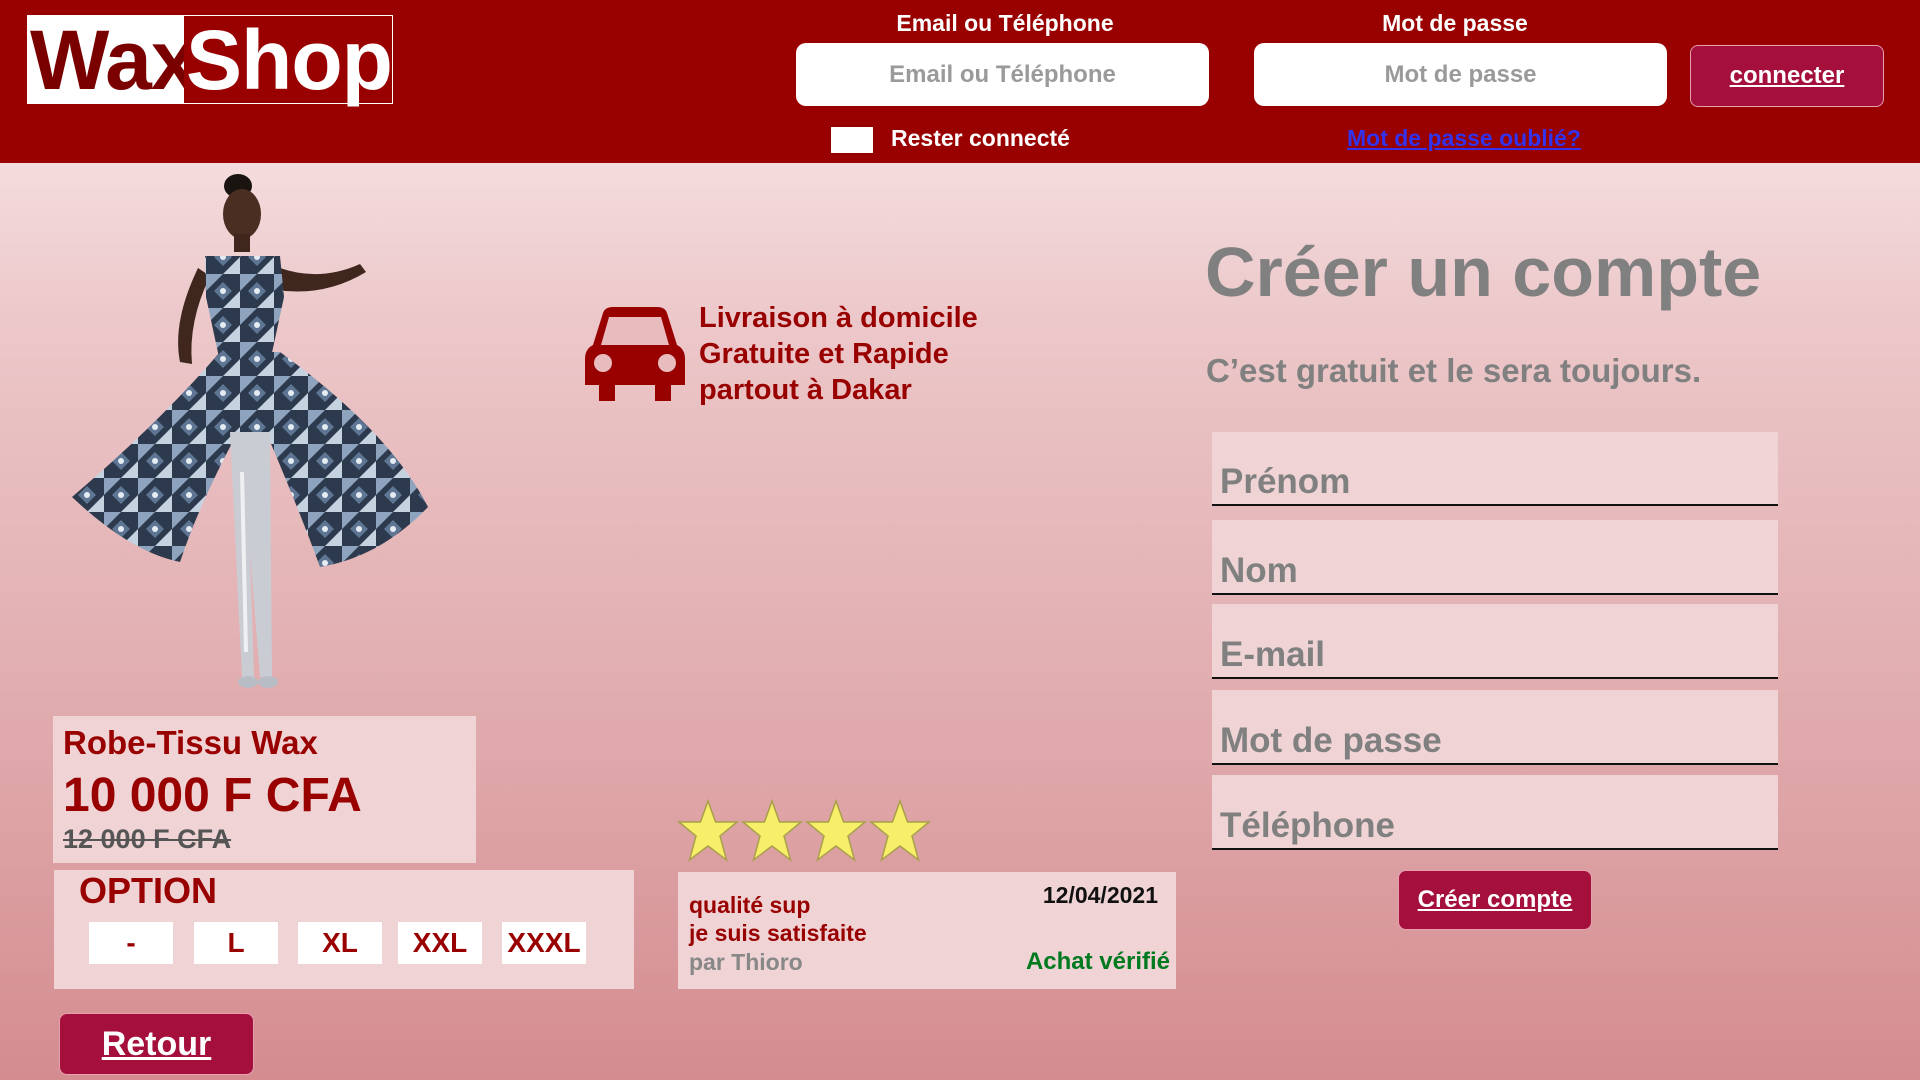 The height and width of the screenshot is (1080, 1920). What do you see at coordinates (1308, 825) in the screenshot?
I see `phone-field-label: Téléphone` at bounding box center [1308, 825].